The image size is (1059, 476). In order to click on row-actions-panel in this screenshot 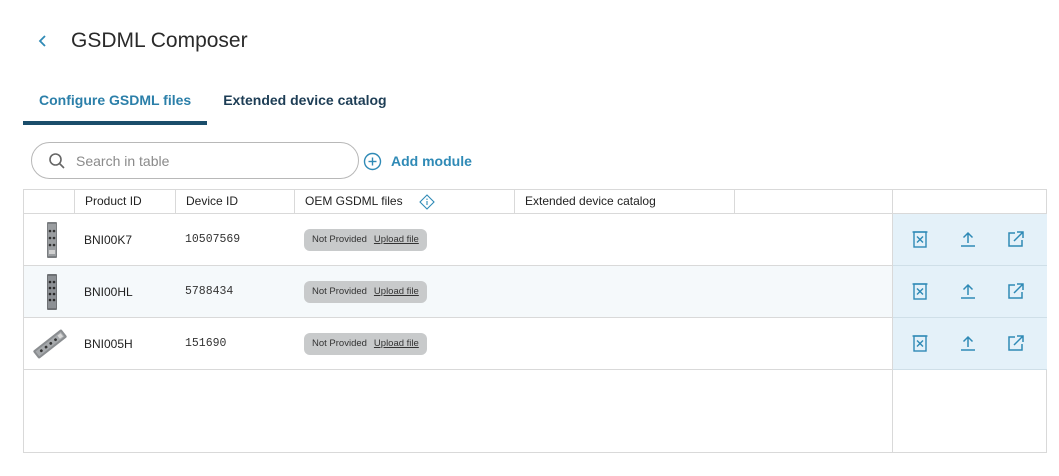, I will do `click(969, 321)`.